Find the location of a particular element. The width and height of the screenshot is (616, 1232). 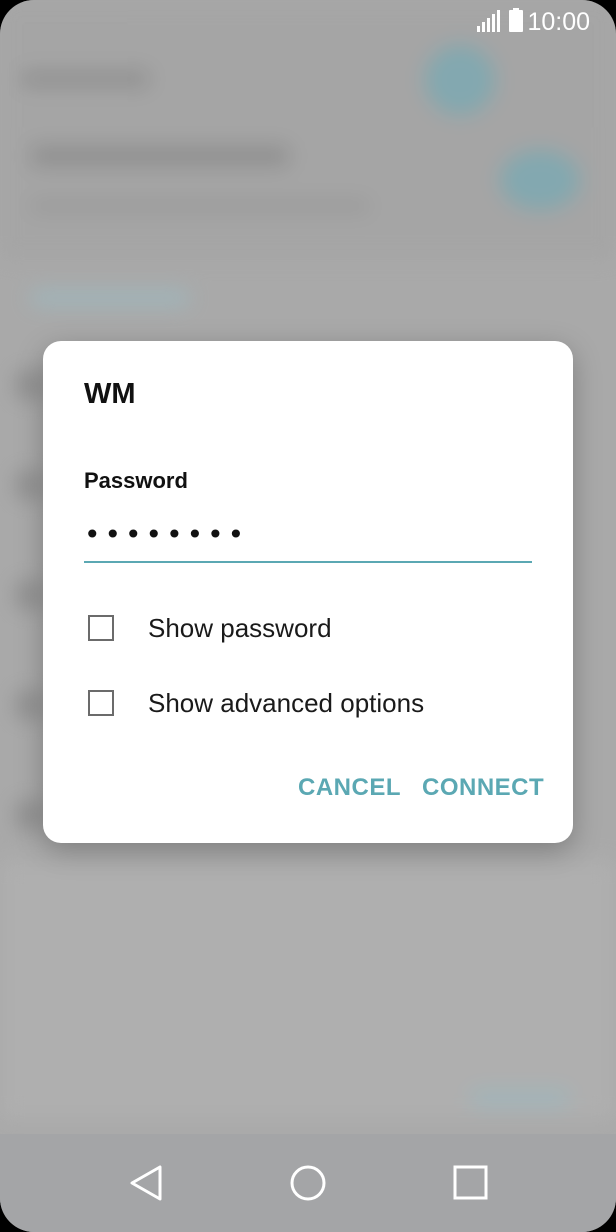

status-bar: 10:00 is located at coordinates (308, 22).